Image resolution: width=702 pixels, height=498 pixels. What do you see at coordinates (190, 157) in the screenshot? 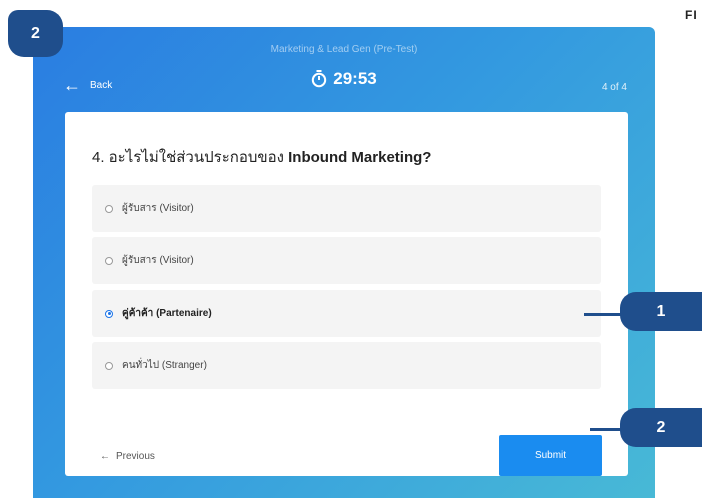
I see `question-prefix: 4. อะไรไม่ใช่ส่วนประกอบของ` at bounding box center [190, 157].